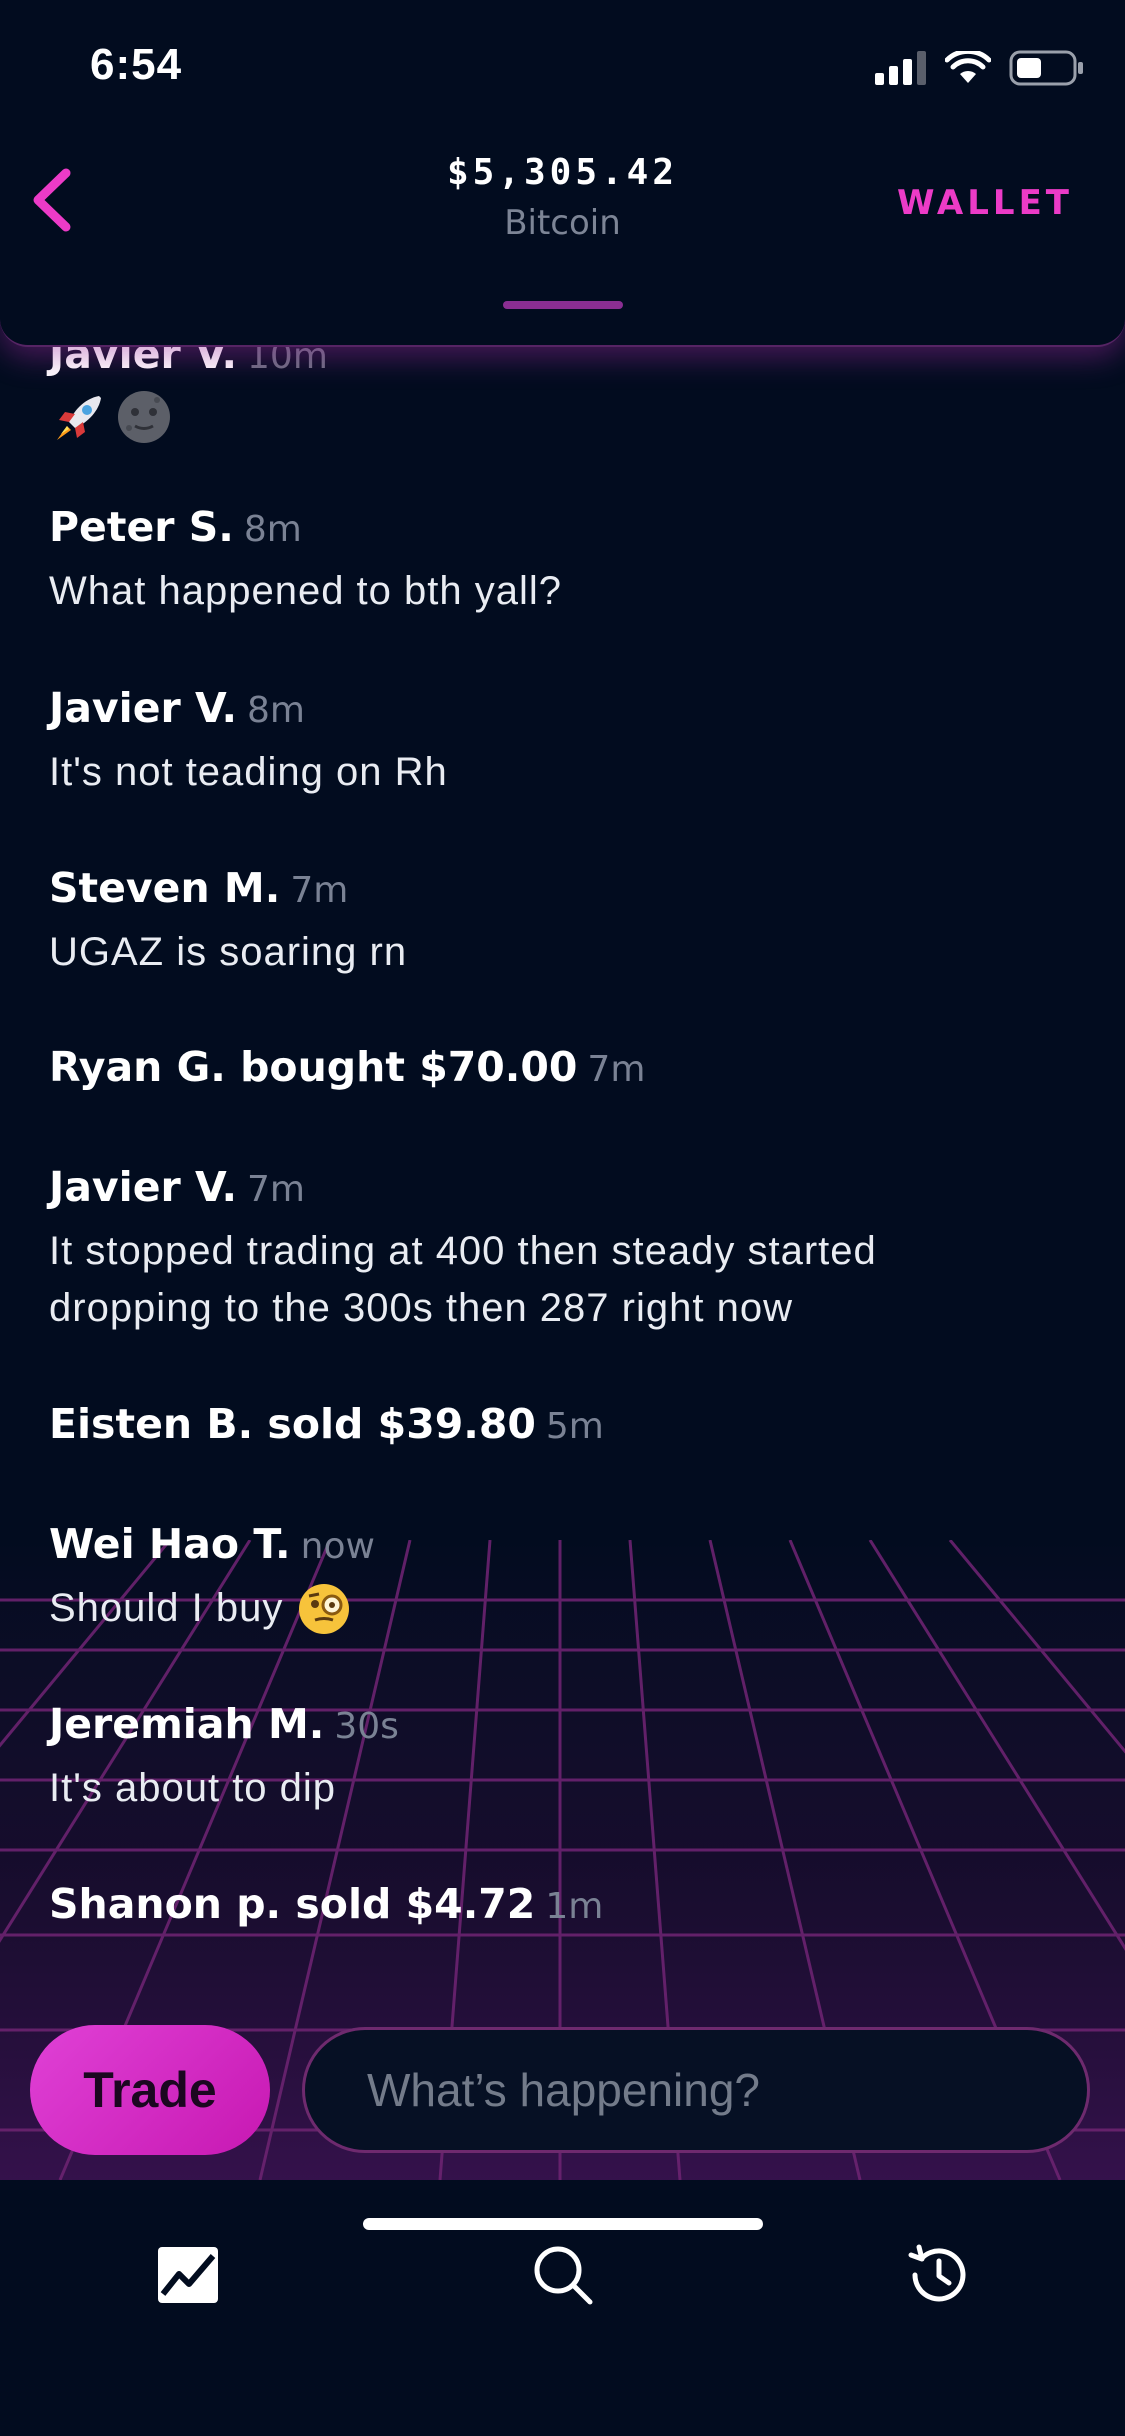 Image resolution: width=1125 pixels, height=2436 pixels. I want to click on trade-activity-text: Eisten B. sold $39.80, so click(292, 1424).